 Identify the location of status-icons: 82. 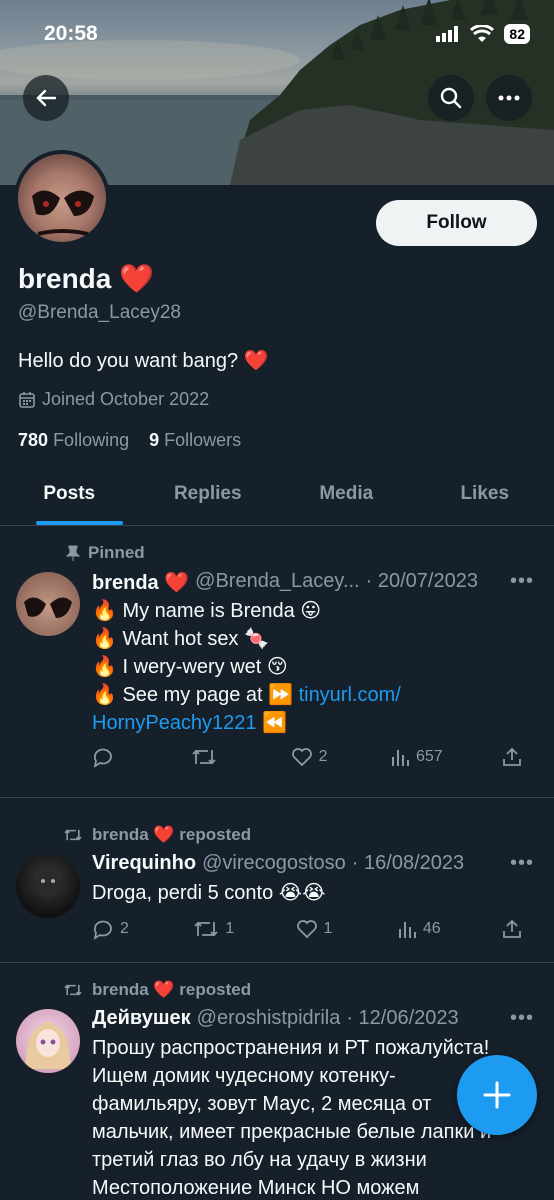
(483, 34).